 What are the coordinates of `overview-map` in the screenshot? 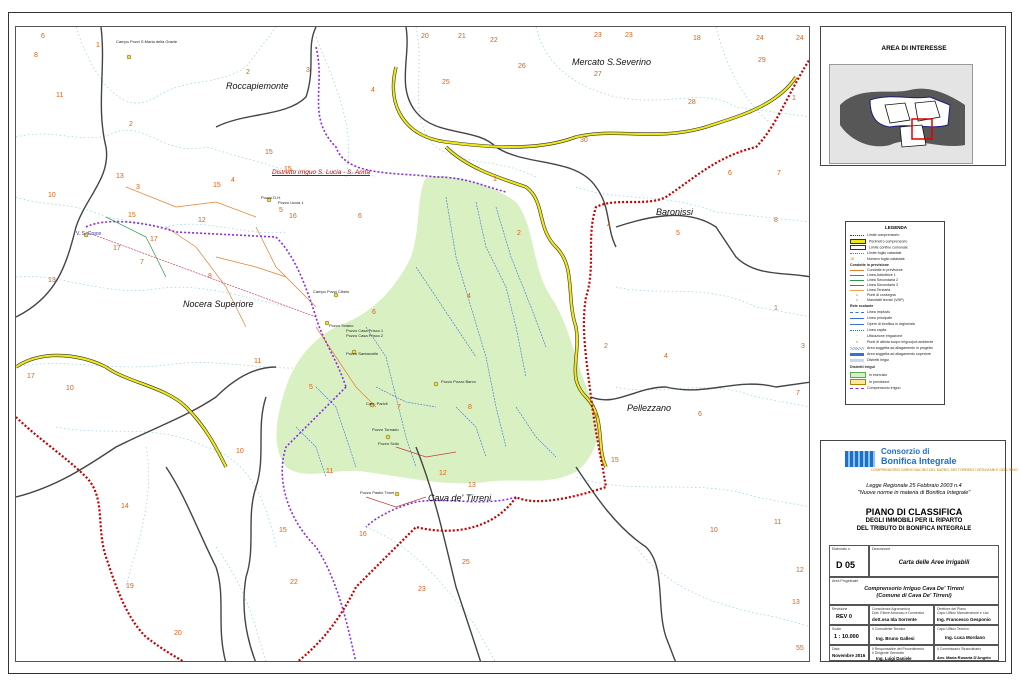 It's located at (901, 114).